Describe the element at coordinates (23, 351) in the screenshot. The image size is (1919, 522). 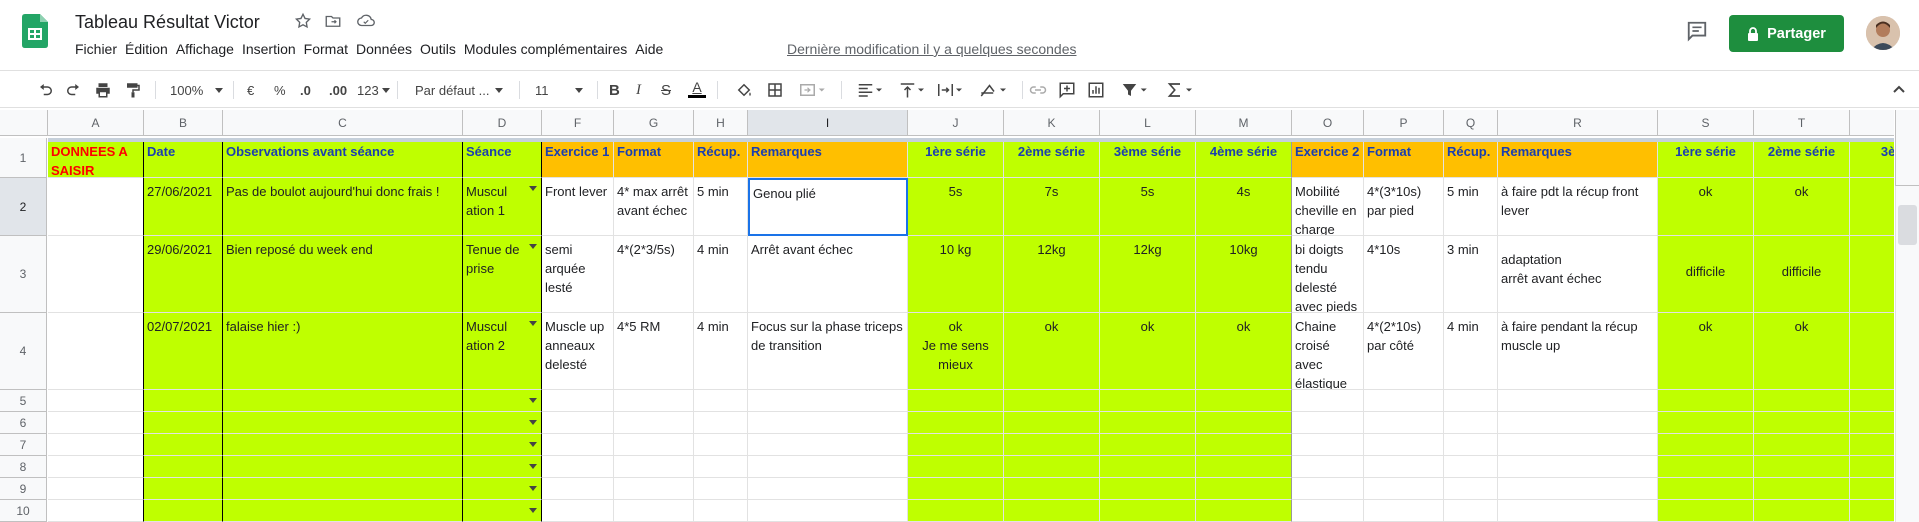
I see `row-header-4: 4` at that location.